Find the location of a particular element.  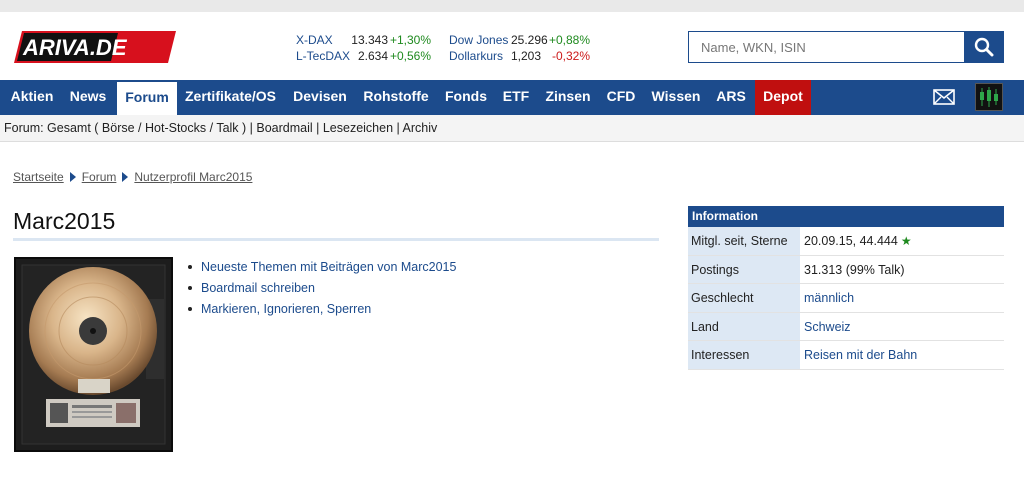

nav-item-rohstoffe: Rohstoffe is located at coordinates (396, 97).